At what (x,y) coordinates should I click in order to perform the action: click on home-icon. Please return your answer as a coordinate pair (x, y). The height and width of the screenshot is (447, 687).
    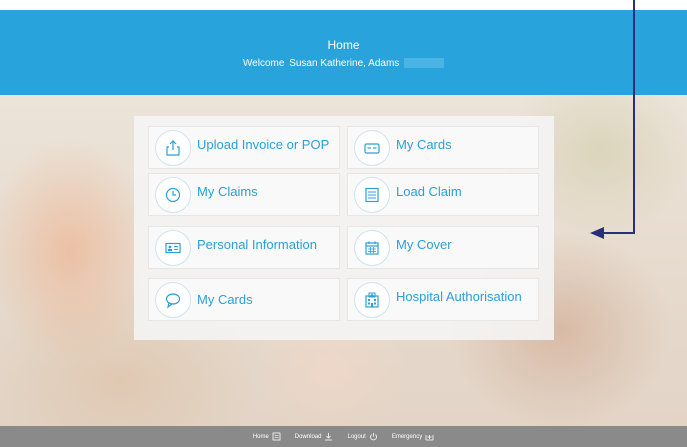
    Looking at the image, I should click on (276, 436).